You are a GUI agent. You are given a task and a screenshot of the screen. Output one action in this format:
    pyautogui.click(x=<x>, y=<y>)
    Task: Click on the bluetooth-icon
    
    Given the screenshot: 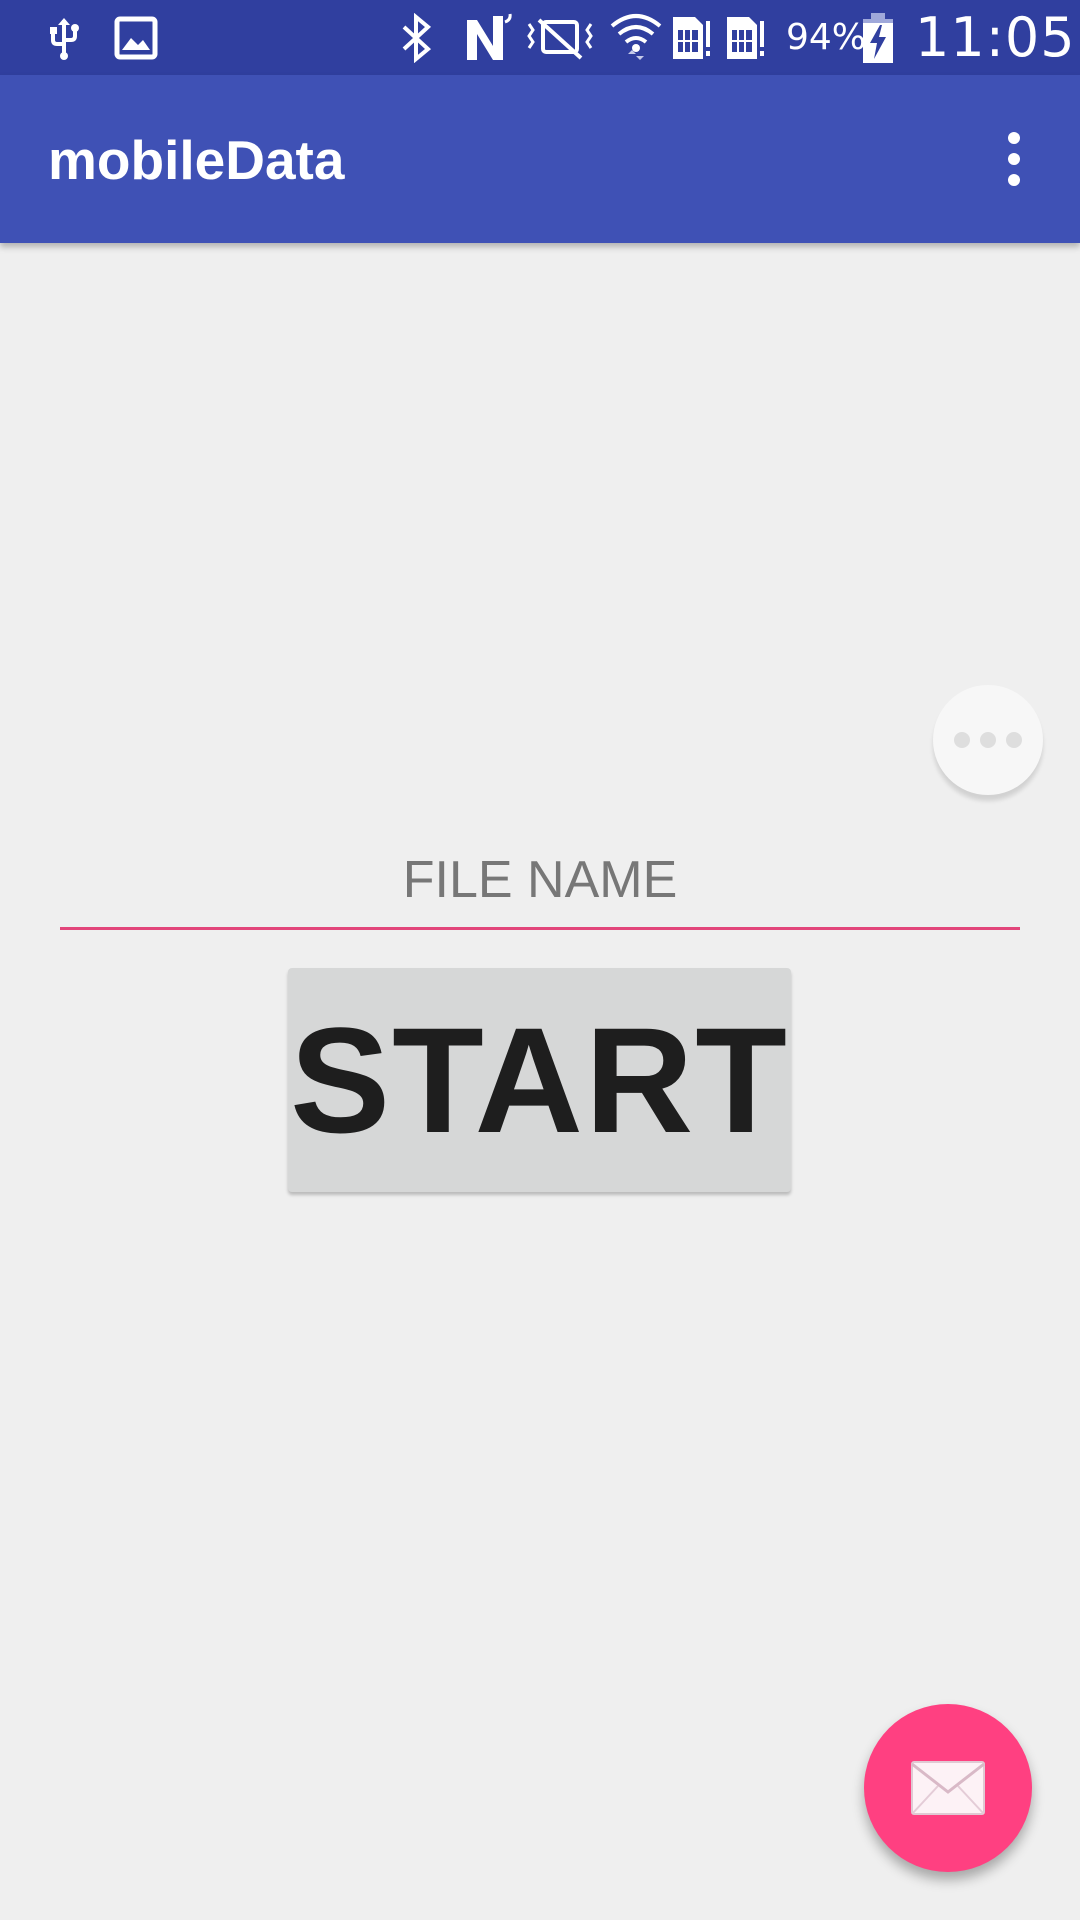 What is the action you would take?
    pyautogui.click(x=416, y=38)
    